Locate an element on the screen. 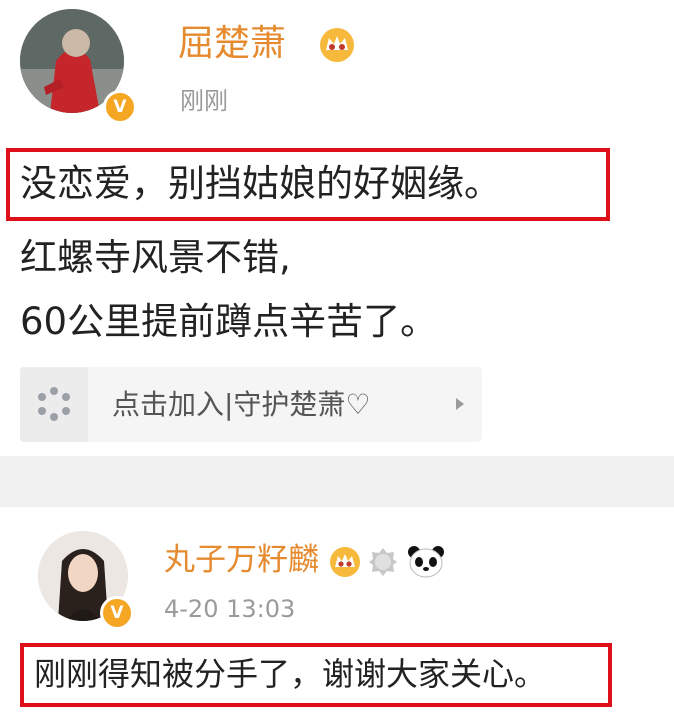  user-name-label: 丸子万籽麟 is located at coordinates (241, 560).